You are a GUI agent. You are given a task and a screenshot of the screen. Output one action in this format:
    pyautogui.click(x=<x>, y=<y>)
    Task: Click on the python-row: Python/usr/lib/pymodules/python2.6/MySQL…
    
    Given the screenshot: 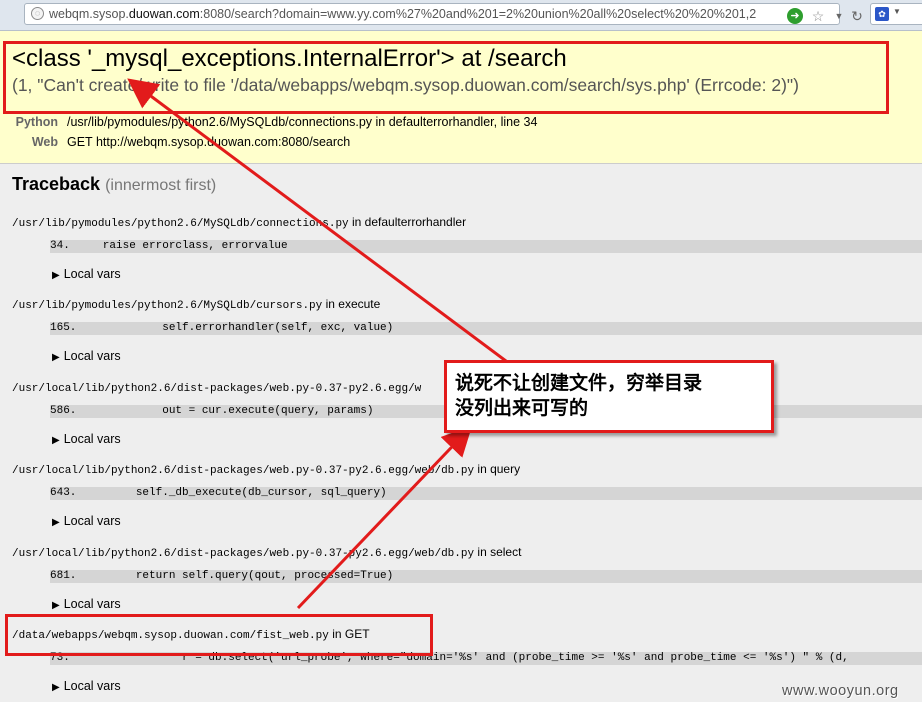 What is the action you would take?
    pyautogui.click(x=269, y=122)
    